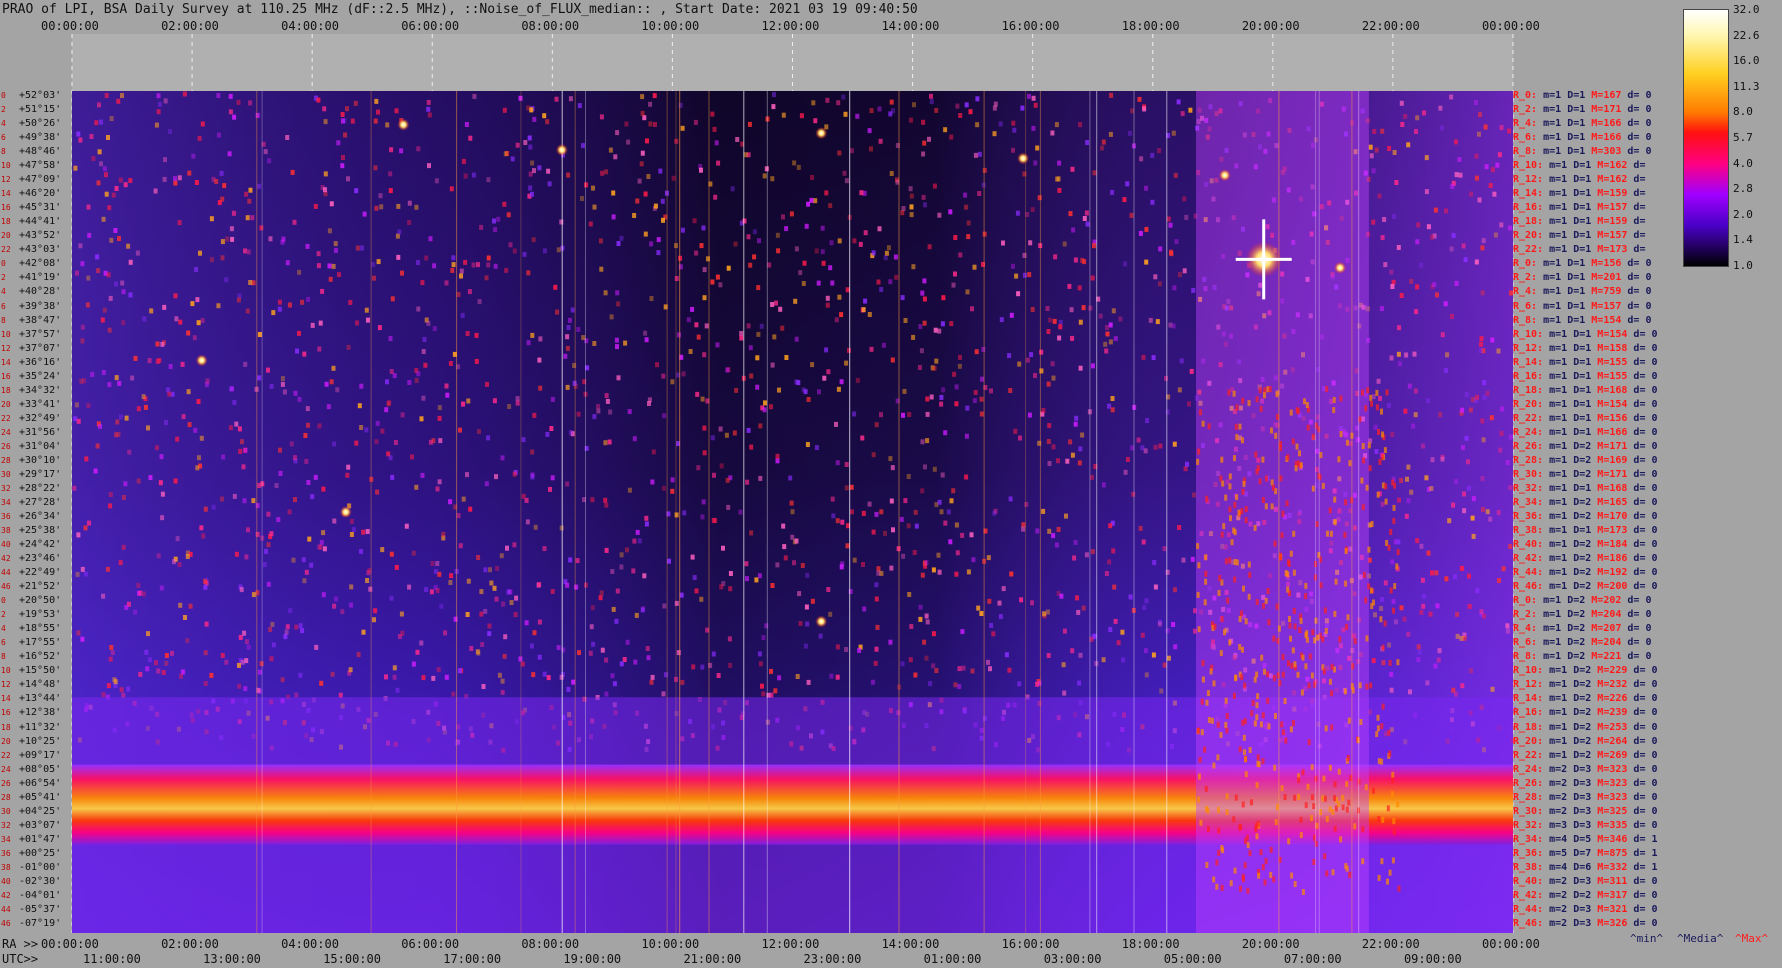  Describe the element at coordinates (1609, 643) in the screenshot. I see `row-stat-max: M=204` at that location.